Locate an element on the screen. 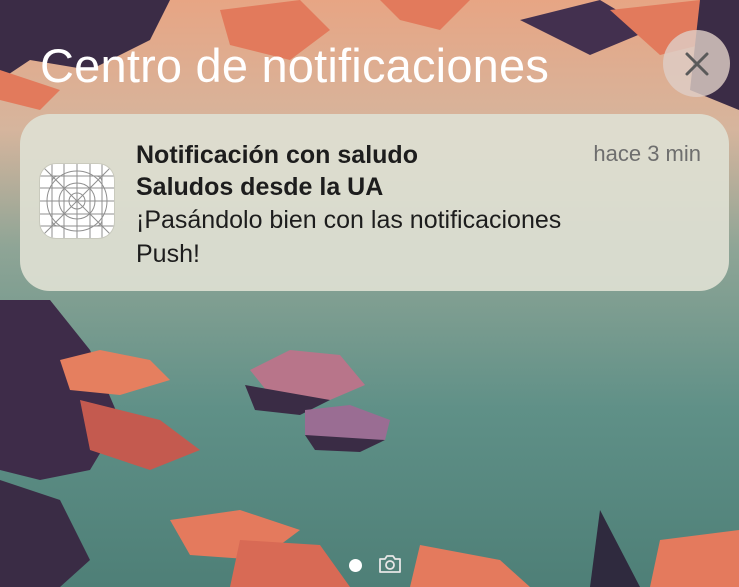 This screenshot has height=587, width=739. notification-subtitle: Saludos desde la UA is located at coordinates (260, 187).